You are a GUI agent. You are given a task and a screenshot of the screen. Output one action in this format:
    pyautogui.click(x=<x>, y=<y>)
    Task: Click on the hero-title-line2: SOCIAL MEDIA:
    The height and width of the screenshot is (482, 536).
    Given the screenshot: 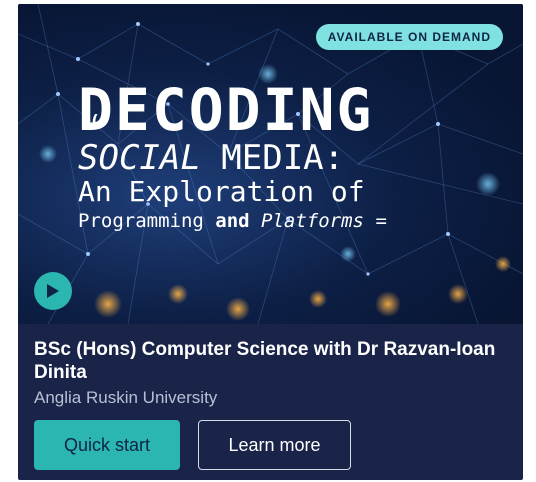 What is the action you would take?
    pyautogui.click(x=293, y=158)
    